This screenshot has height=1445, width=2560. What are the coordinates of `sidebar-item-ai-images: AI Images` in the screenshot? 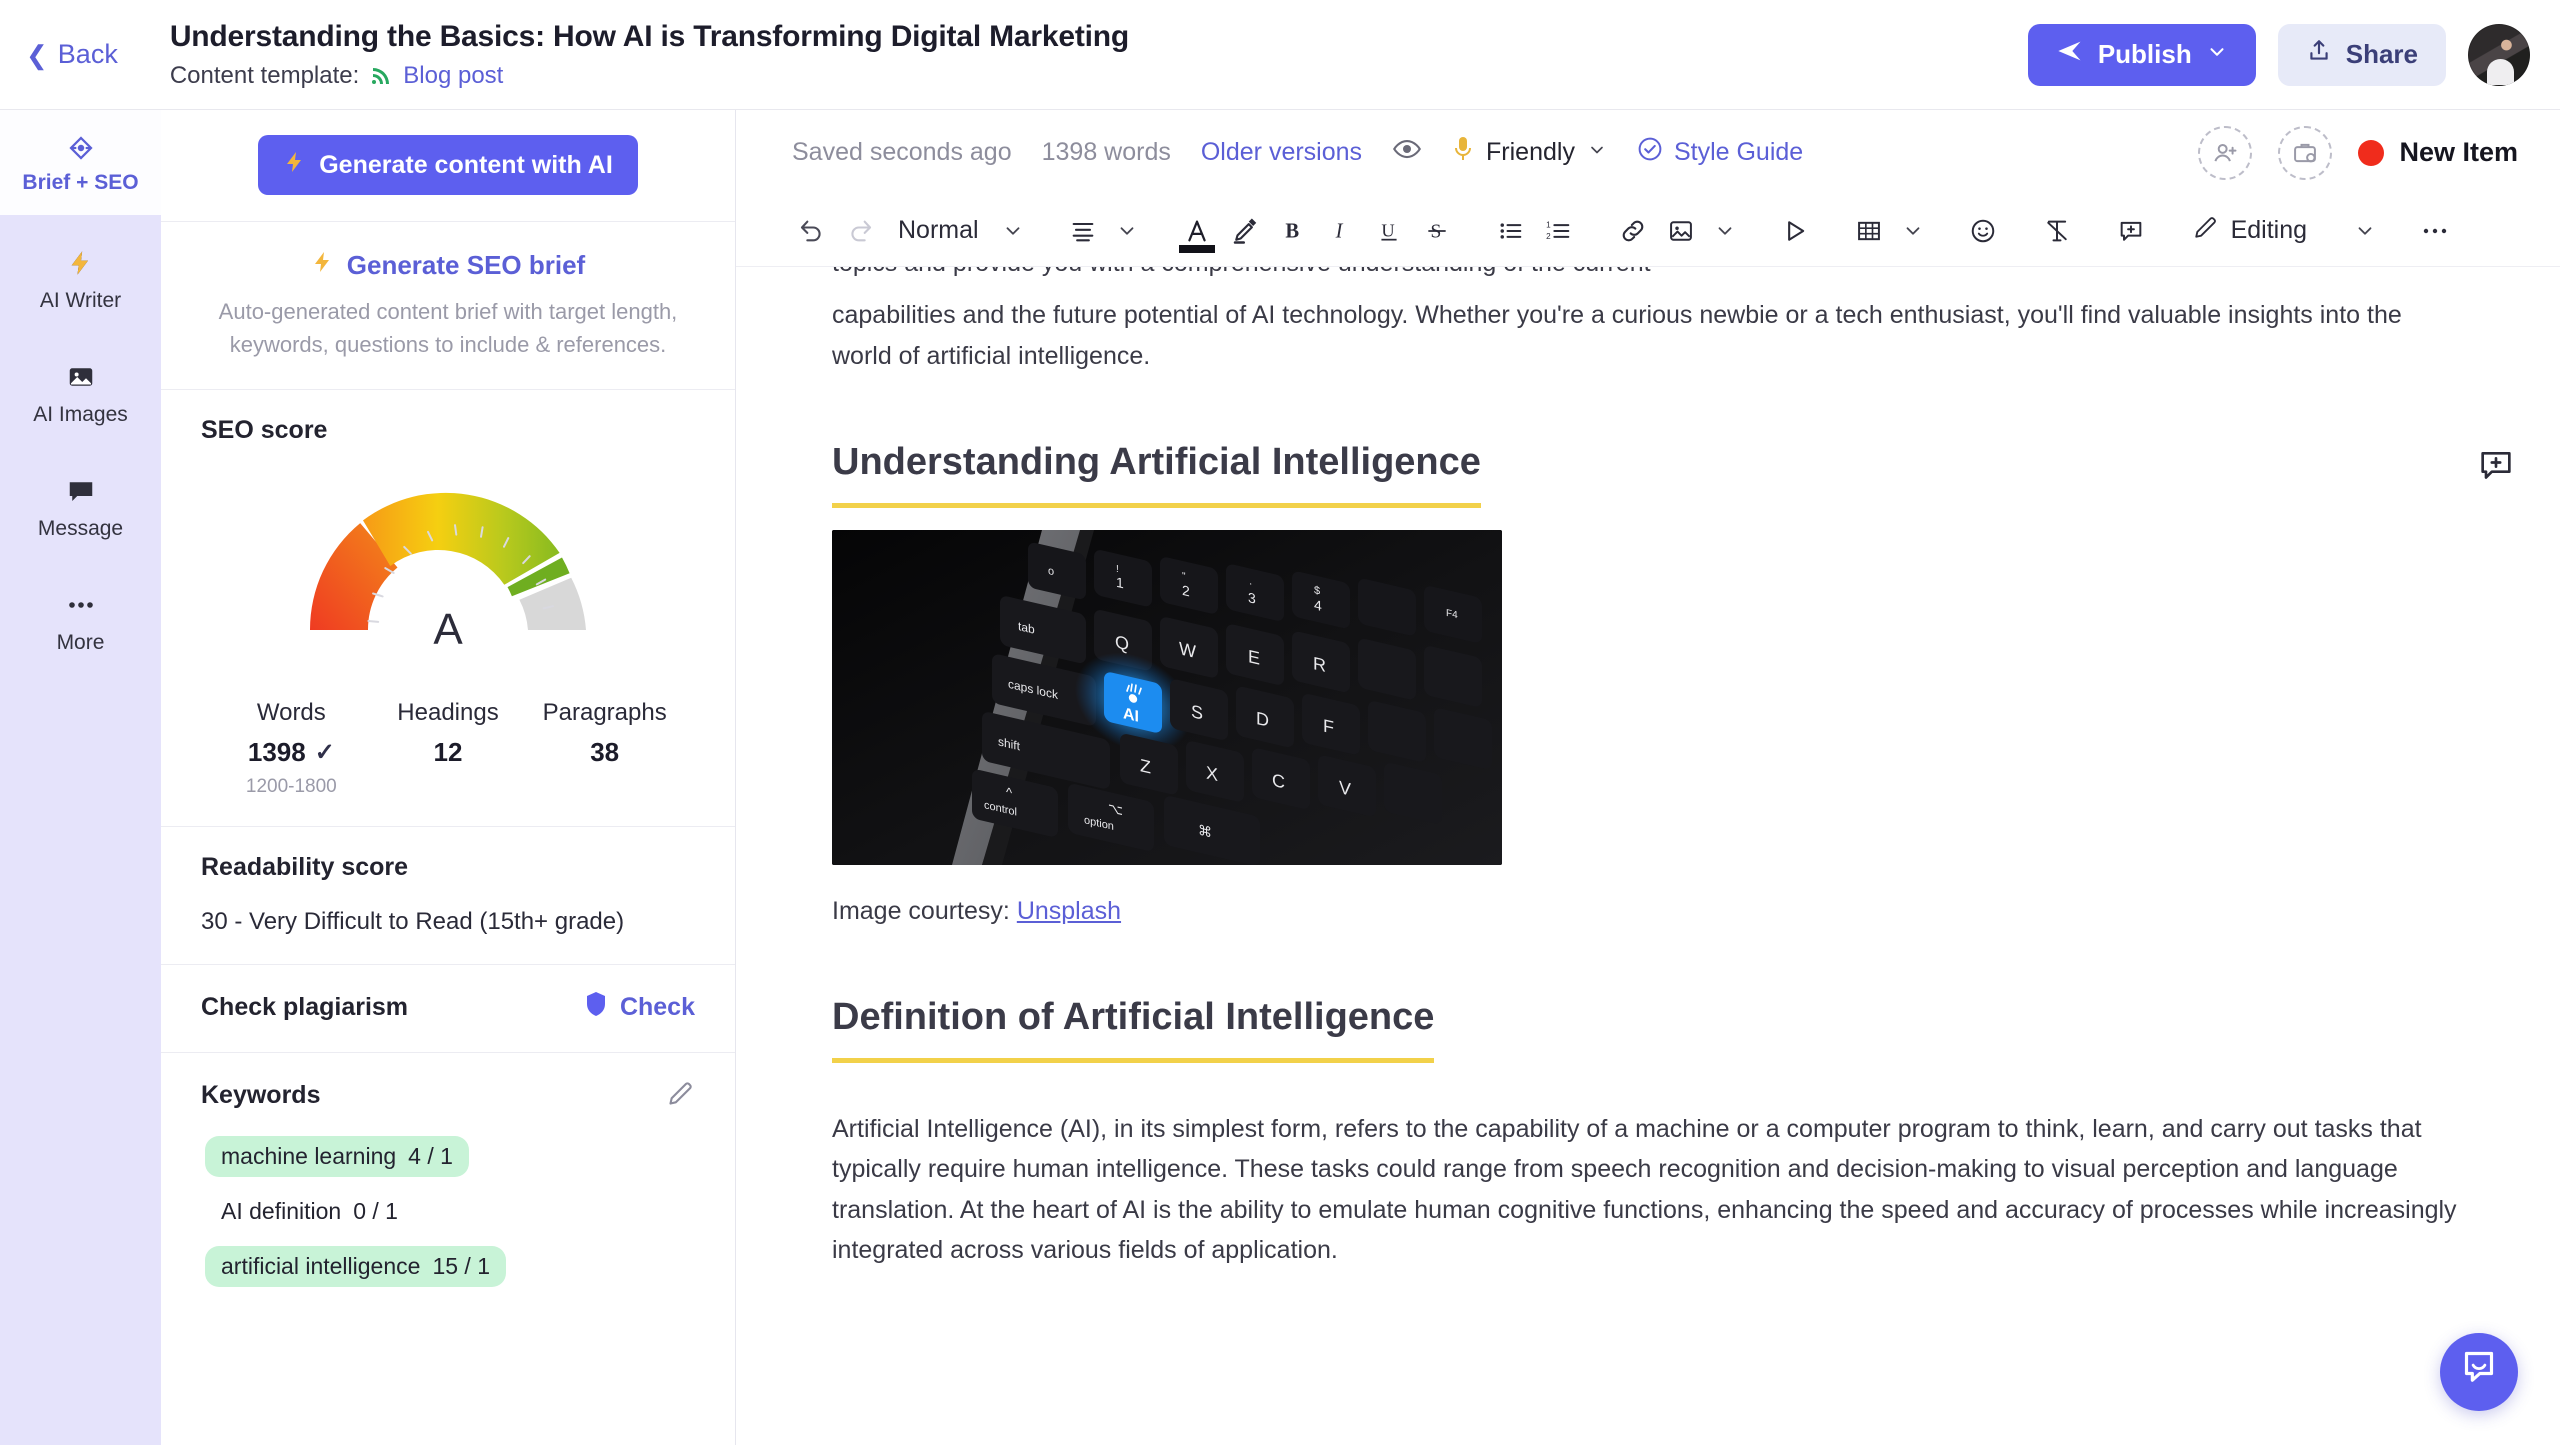 It's located at (80, 393).